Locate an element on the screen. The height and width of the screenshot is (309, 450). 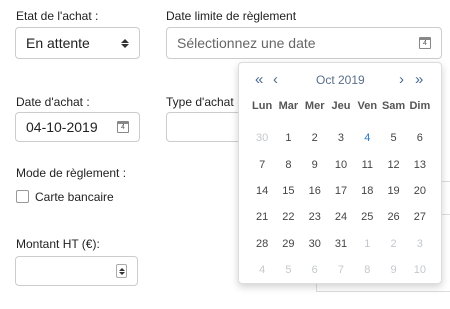
weekday-label: Ven is located at coordinates (367, 106).